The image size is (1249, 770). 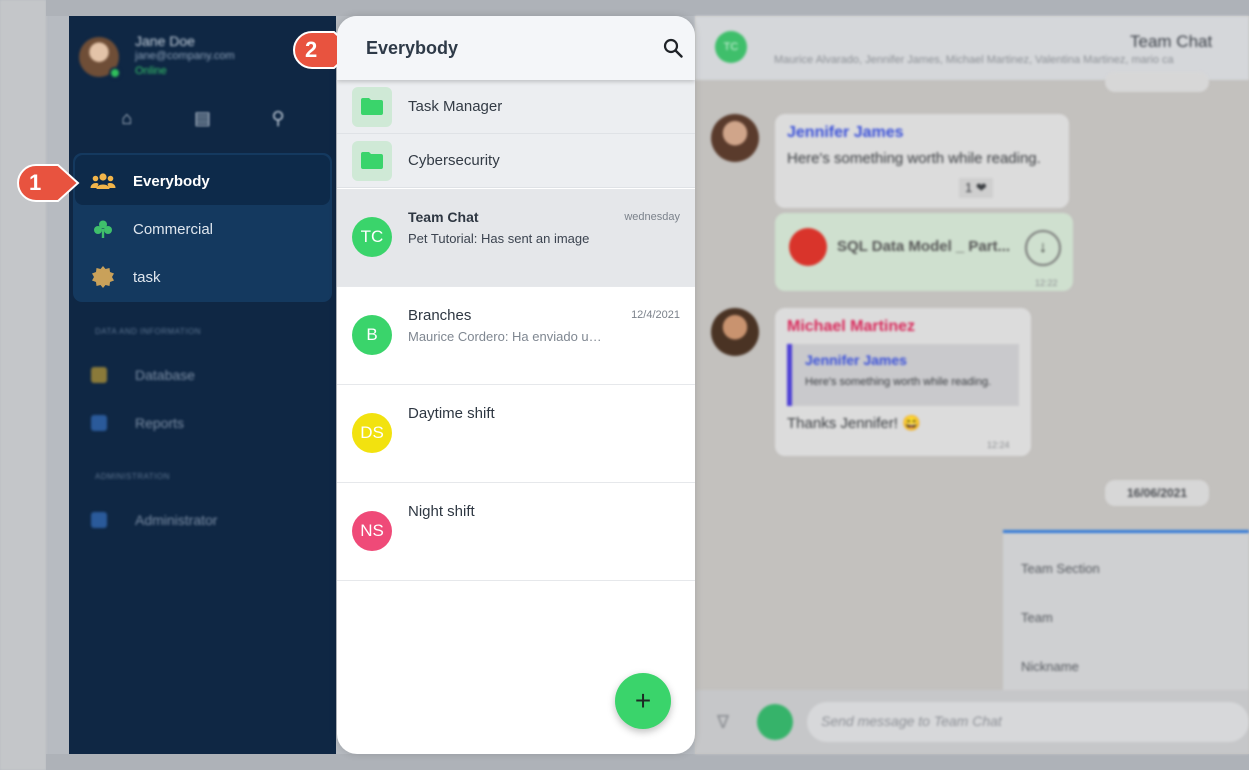 What do you see at coordinates (1046, 283) in the screenshot?
I see `message-time: 12:22` at bounding box center [1046, 283].